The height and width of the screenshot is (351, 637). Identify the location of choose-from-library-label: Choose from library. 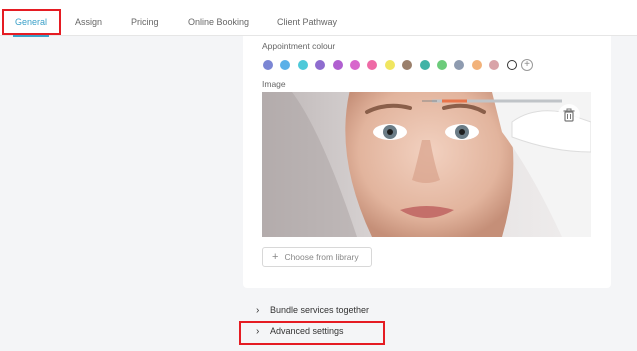
(321, 257).